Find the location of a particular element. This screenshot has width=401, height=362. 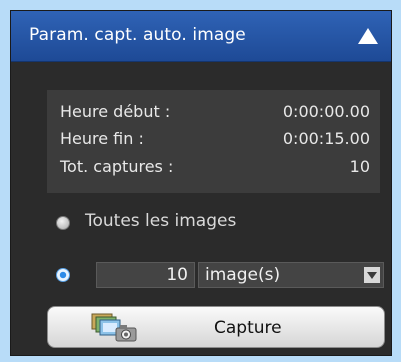

image-unit-selected: image(s) is located at coordinates (243, 275).